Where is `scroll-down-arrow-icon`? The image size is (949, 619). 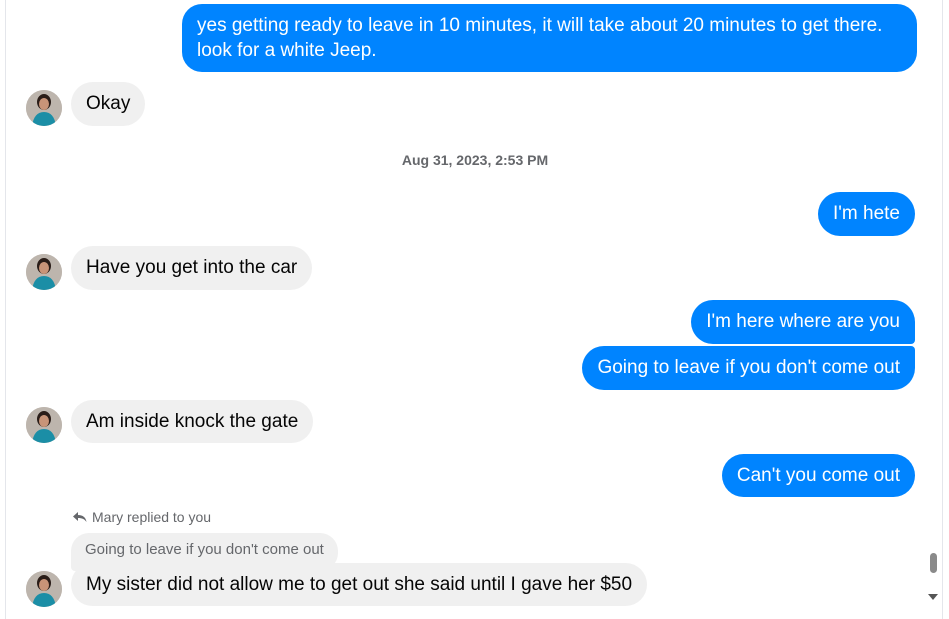
scroll-down-arrow-icon is located at coordinates (933, 597).